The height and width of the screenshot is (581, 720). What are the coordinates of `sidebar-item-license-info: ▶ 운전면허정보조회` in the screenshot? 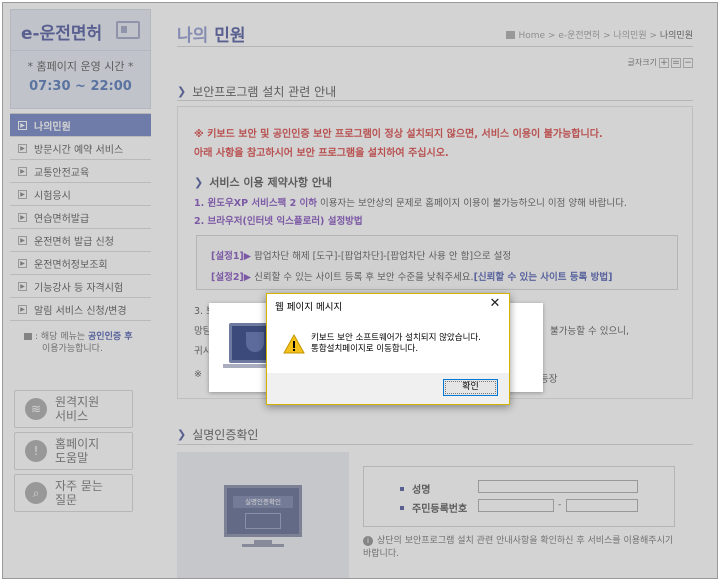 It's located at (80, 263).